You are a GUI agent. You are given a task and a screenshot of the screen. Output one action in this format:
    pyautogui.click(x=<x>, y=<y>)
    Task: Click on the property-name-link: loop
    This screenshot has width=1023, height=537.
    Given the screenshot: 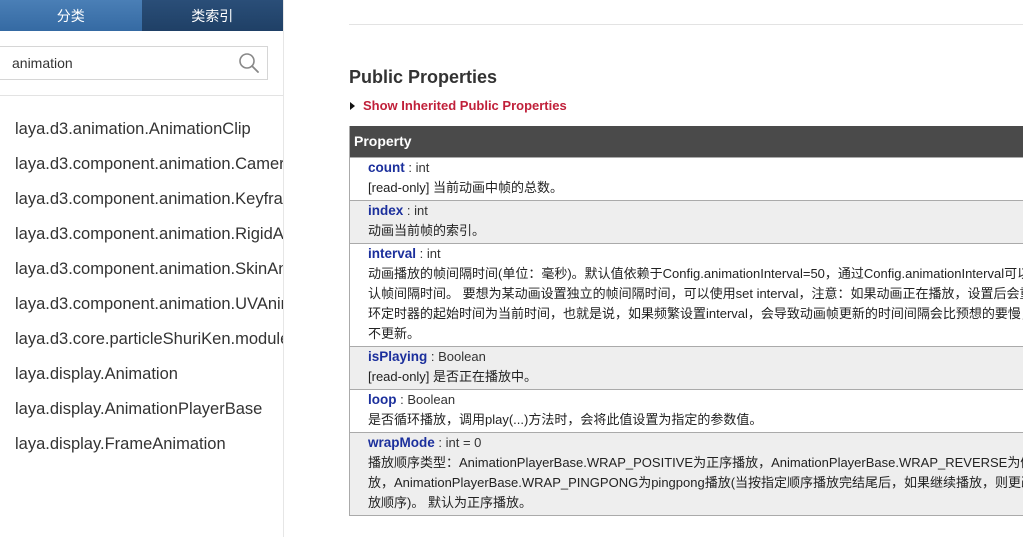 What is the action you would take?
    pyautogui.click(x=382, y=399)
    